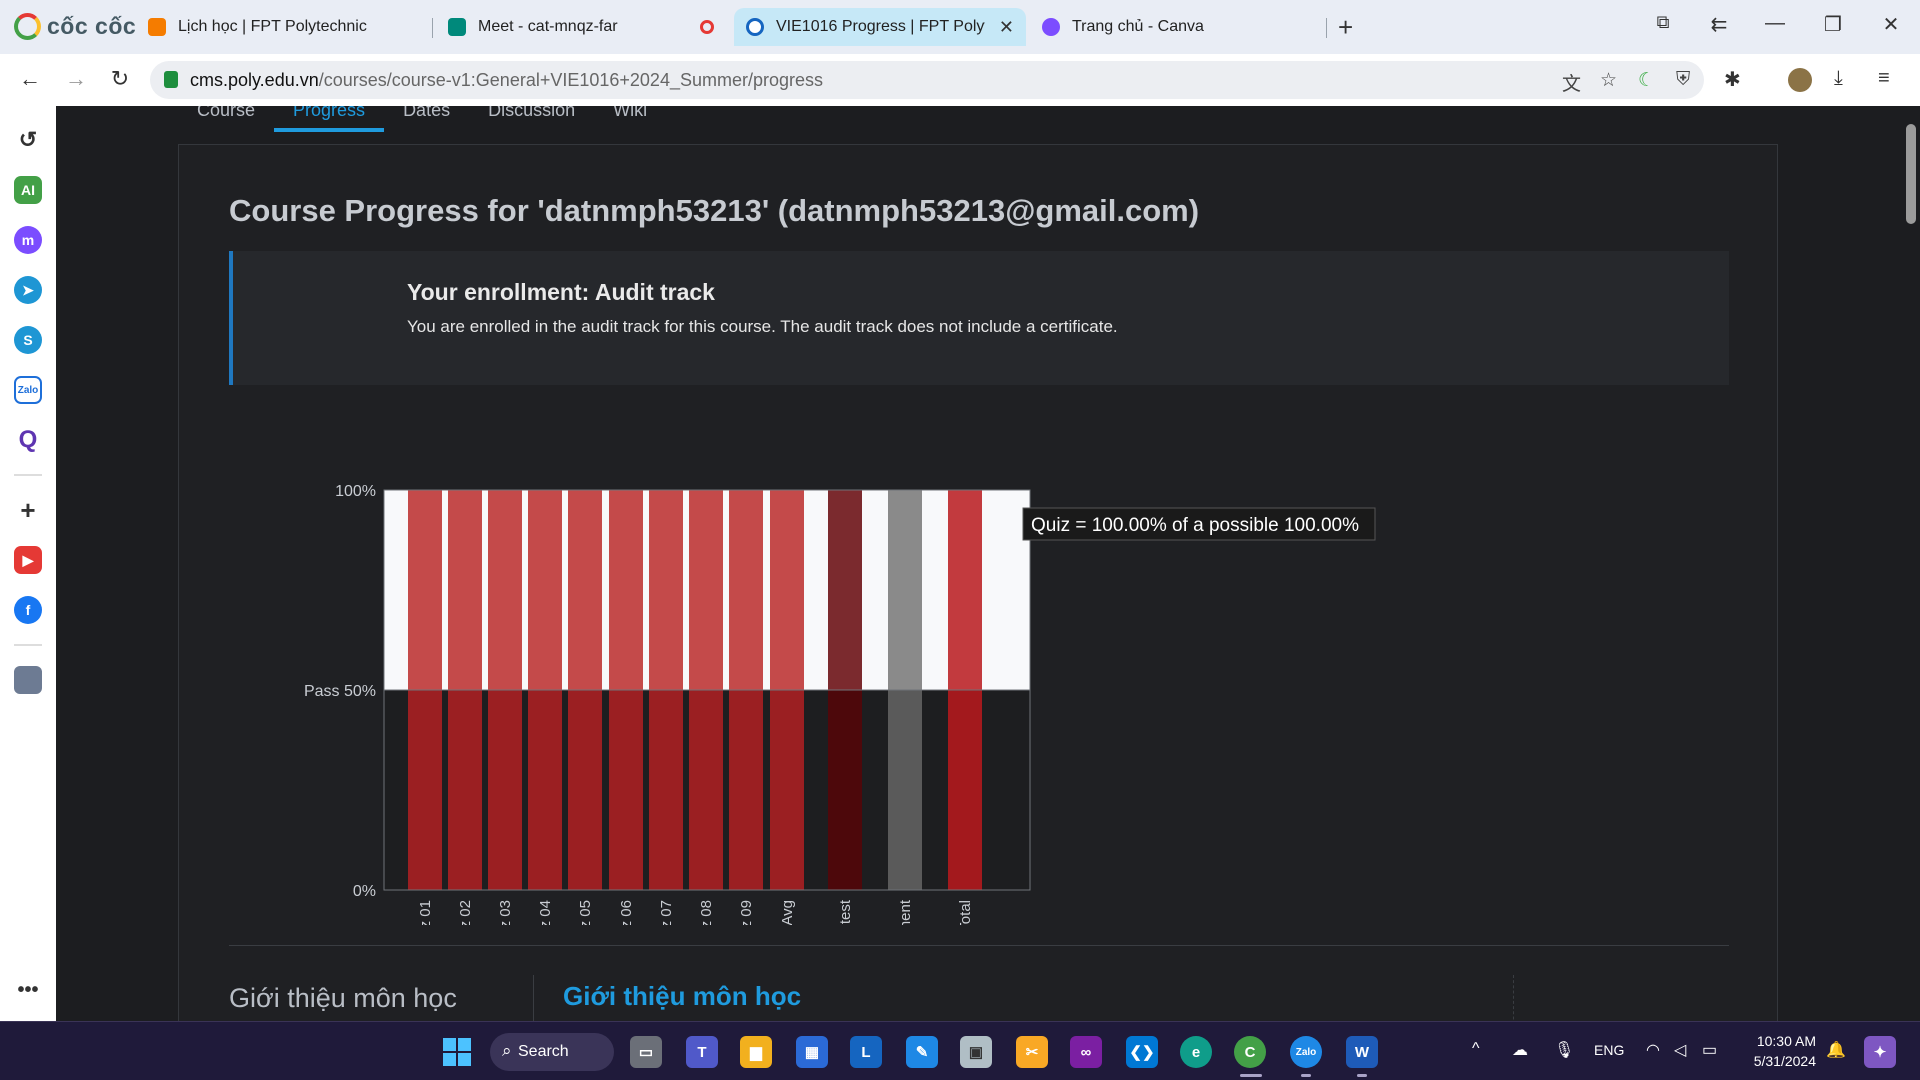 The image size is (1920, 1080). Describe the element at coordinates (1250, 1052) in the screenshot. I see `coccoc-taskbar-icon: C` at that location.